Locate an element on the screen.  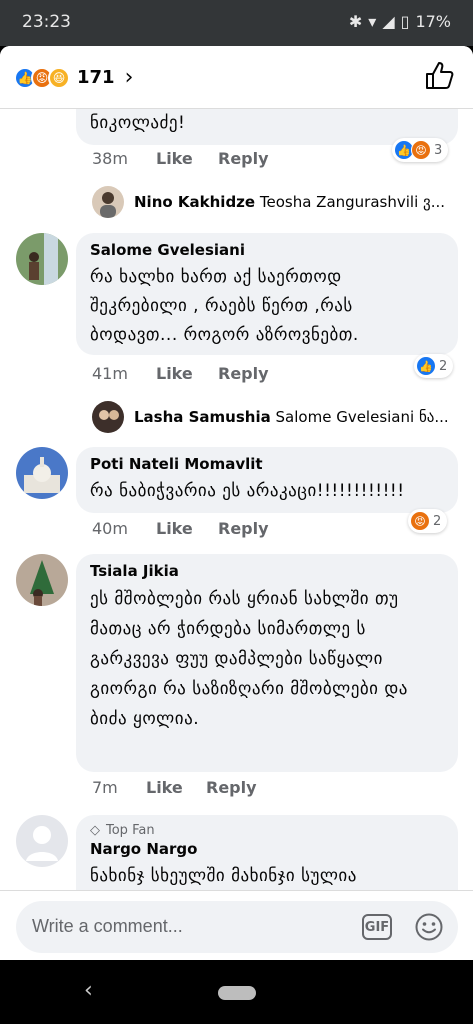
battery-level: 17% is located at coordinates (433, 21).